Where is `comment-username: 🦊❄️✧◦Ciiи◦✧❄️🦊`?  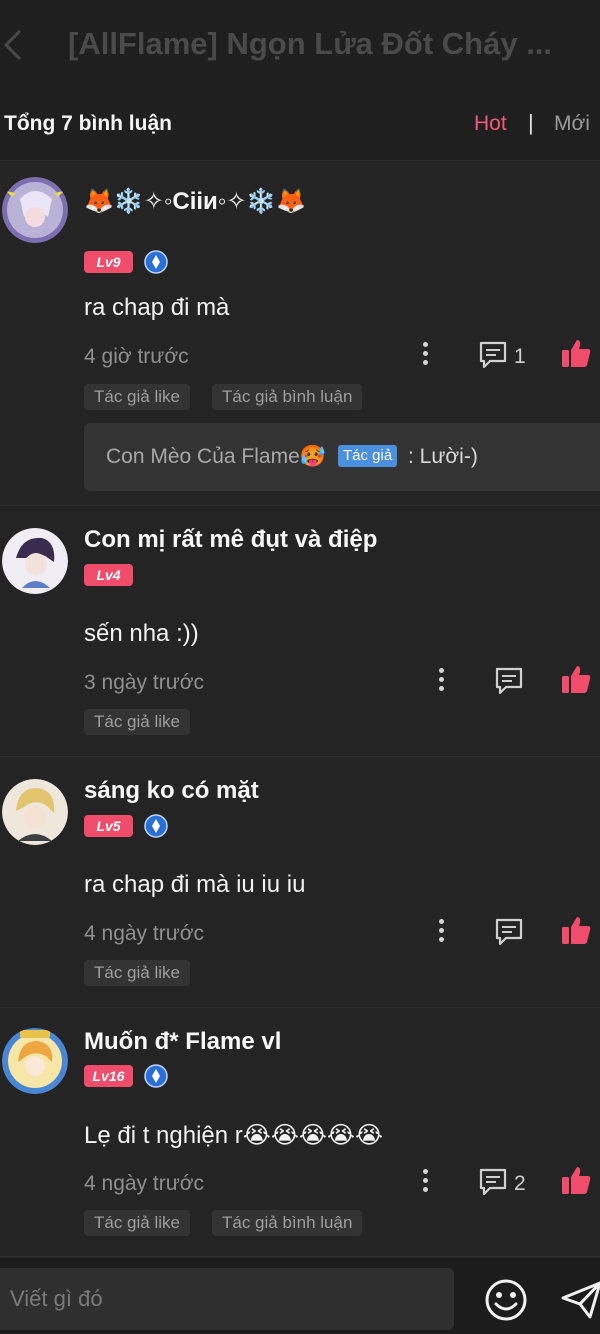
comment-username: 🦊❄️✧◦Ciiи◦✧❄️🦊 is located at coordinates (195, 201).